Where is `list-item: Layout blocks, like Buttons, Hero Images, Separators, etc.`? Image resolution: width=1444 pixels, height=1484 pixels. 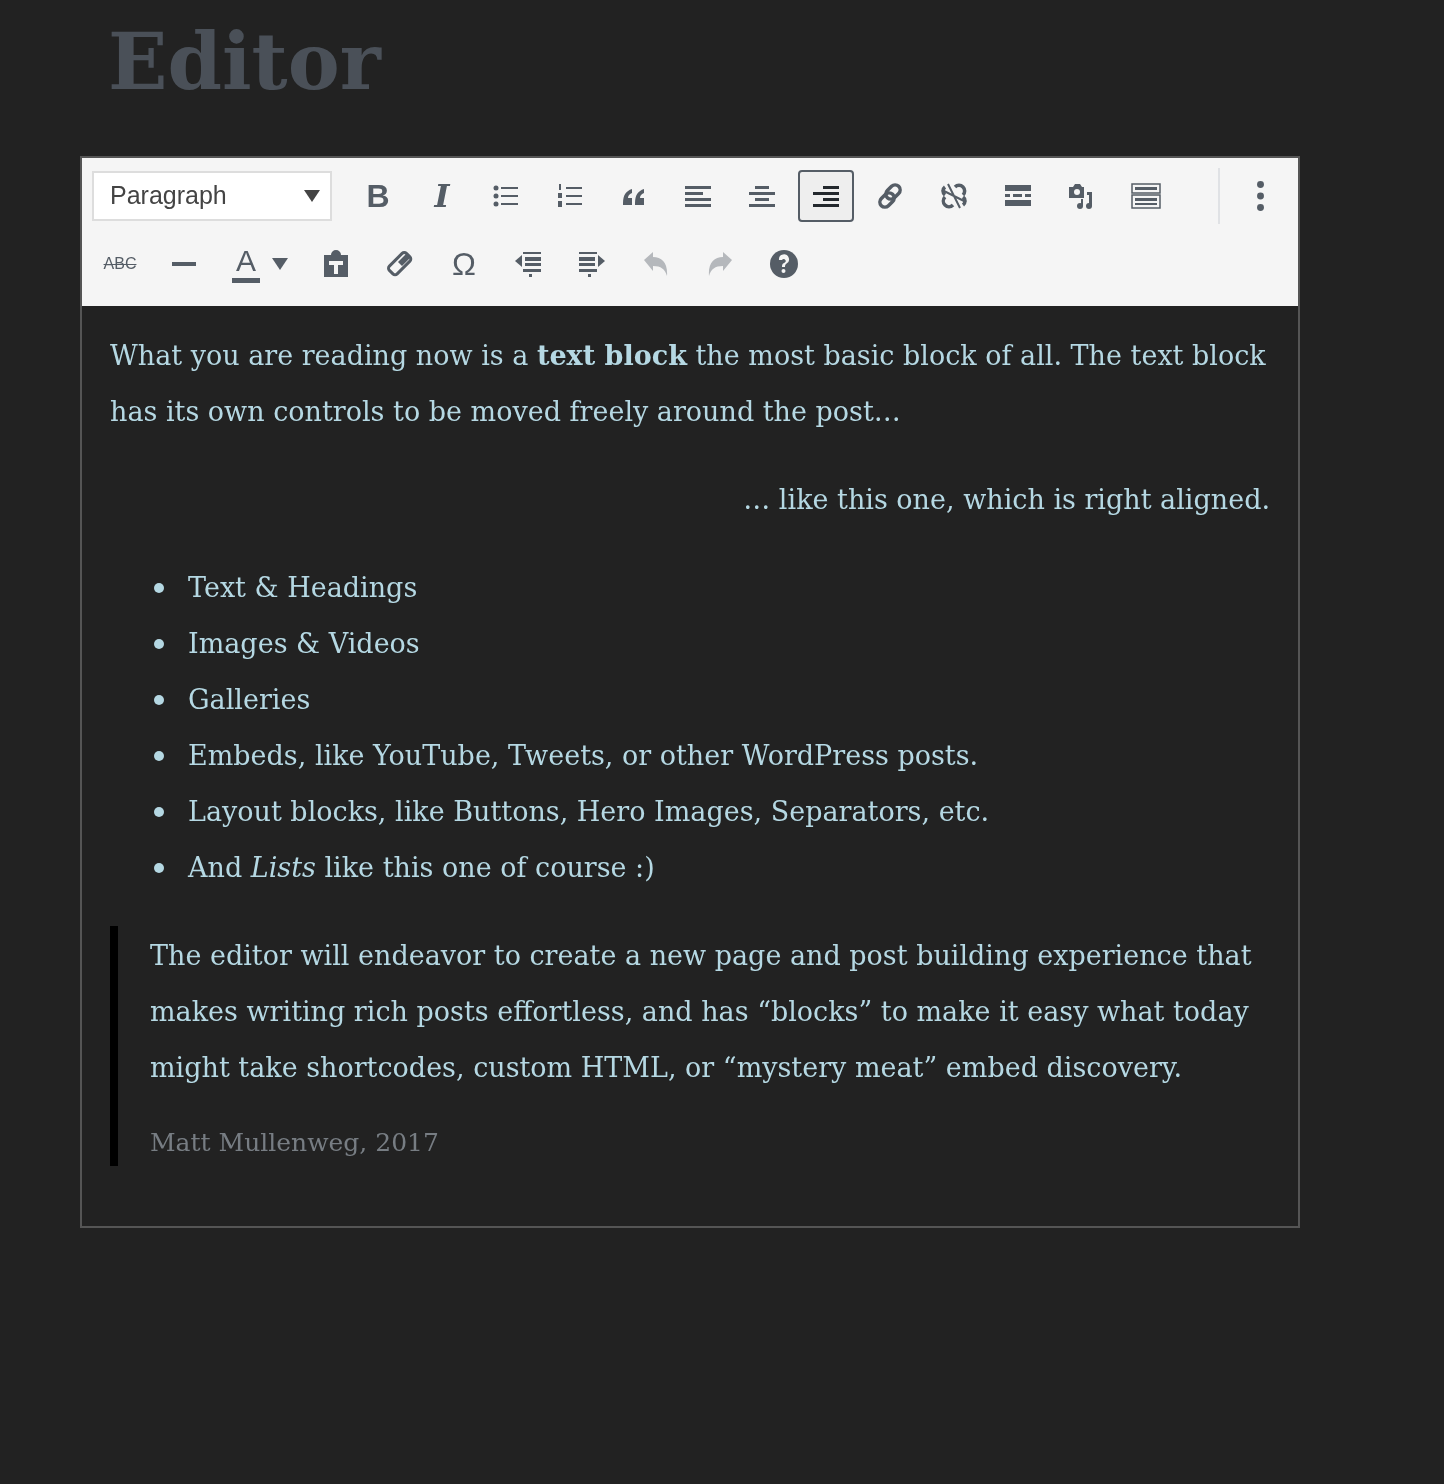 list-item: Layout blocks, like Buttons, Hero Images, Separators, etc. is located at coordinates (589, 812).